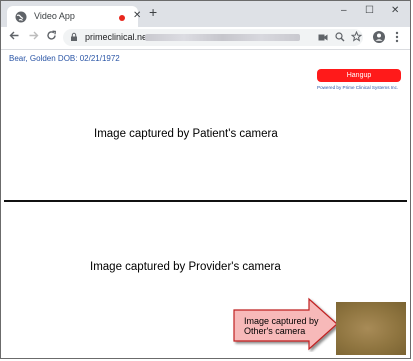 This screenshot has height=361, width=413. I want to click on url-text: primeclinical.net, so click(117, 37).